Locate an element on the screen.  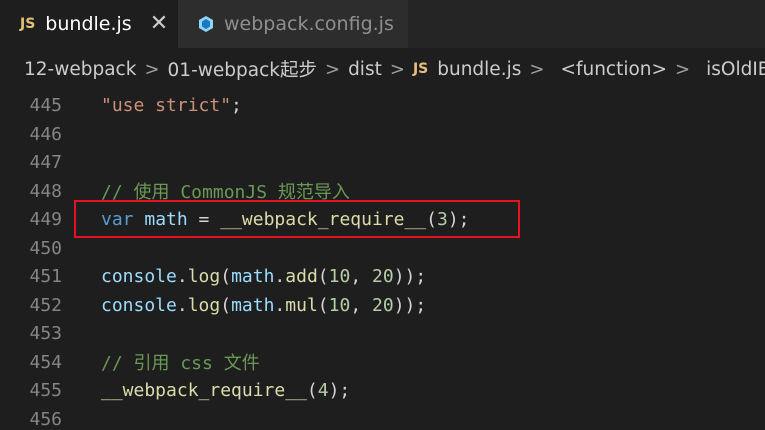
line-number: 452 is located at coordinates (45, 305).